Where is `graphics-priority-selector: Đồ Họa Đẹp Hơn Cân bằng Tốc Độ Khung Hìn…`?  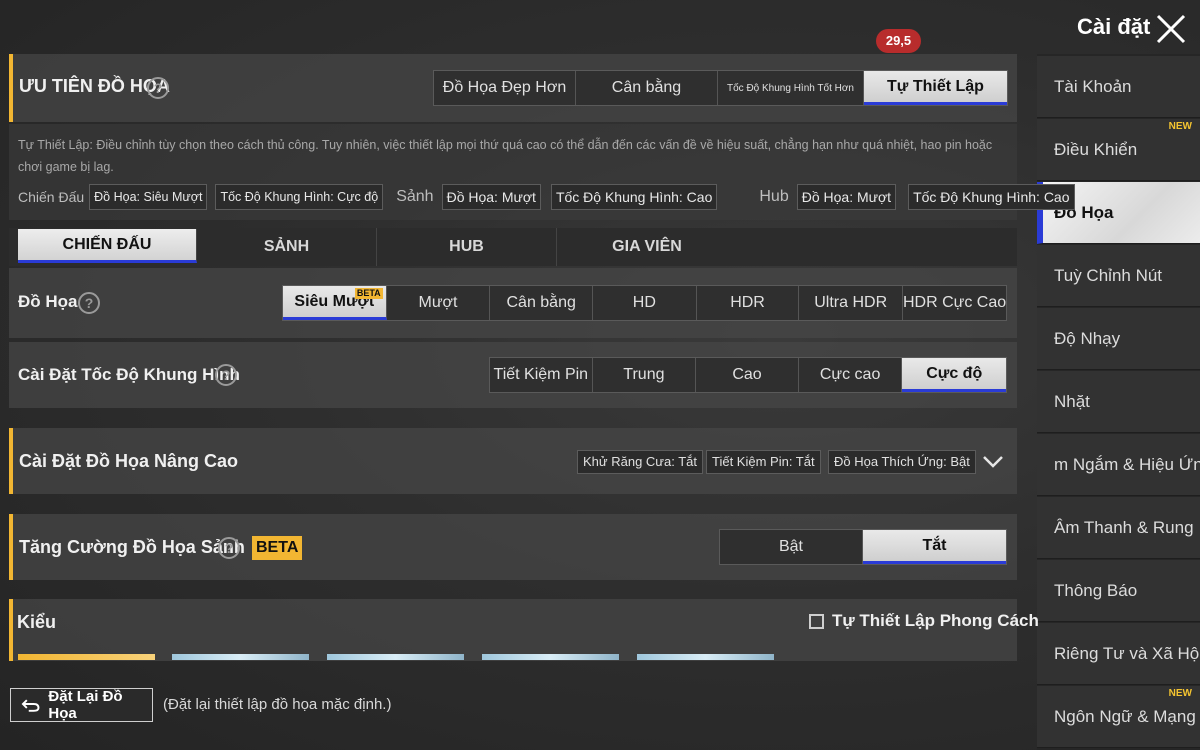 graphics-priority-selector: Đồ Họa Đẹp Hơn Cân bằng Tốc Độ Khung Hìn… is located at coordinates (720, 88).